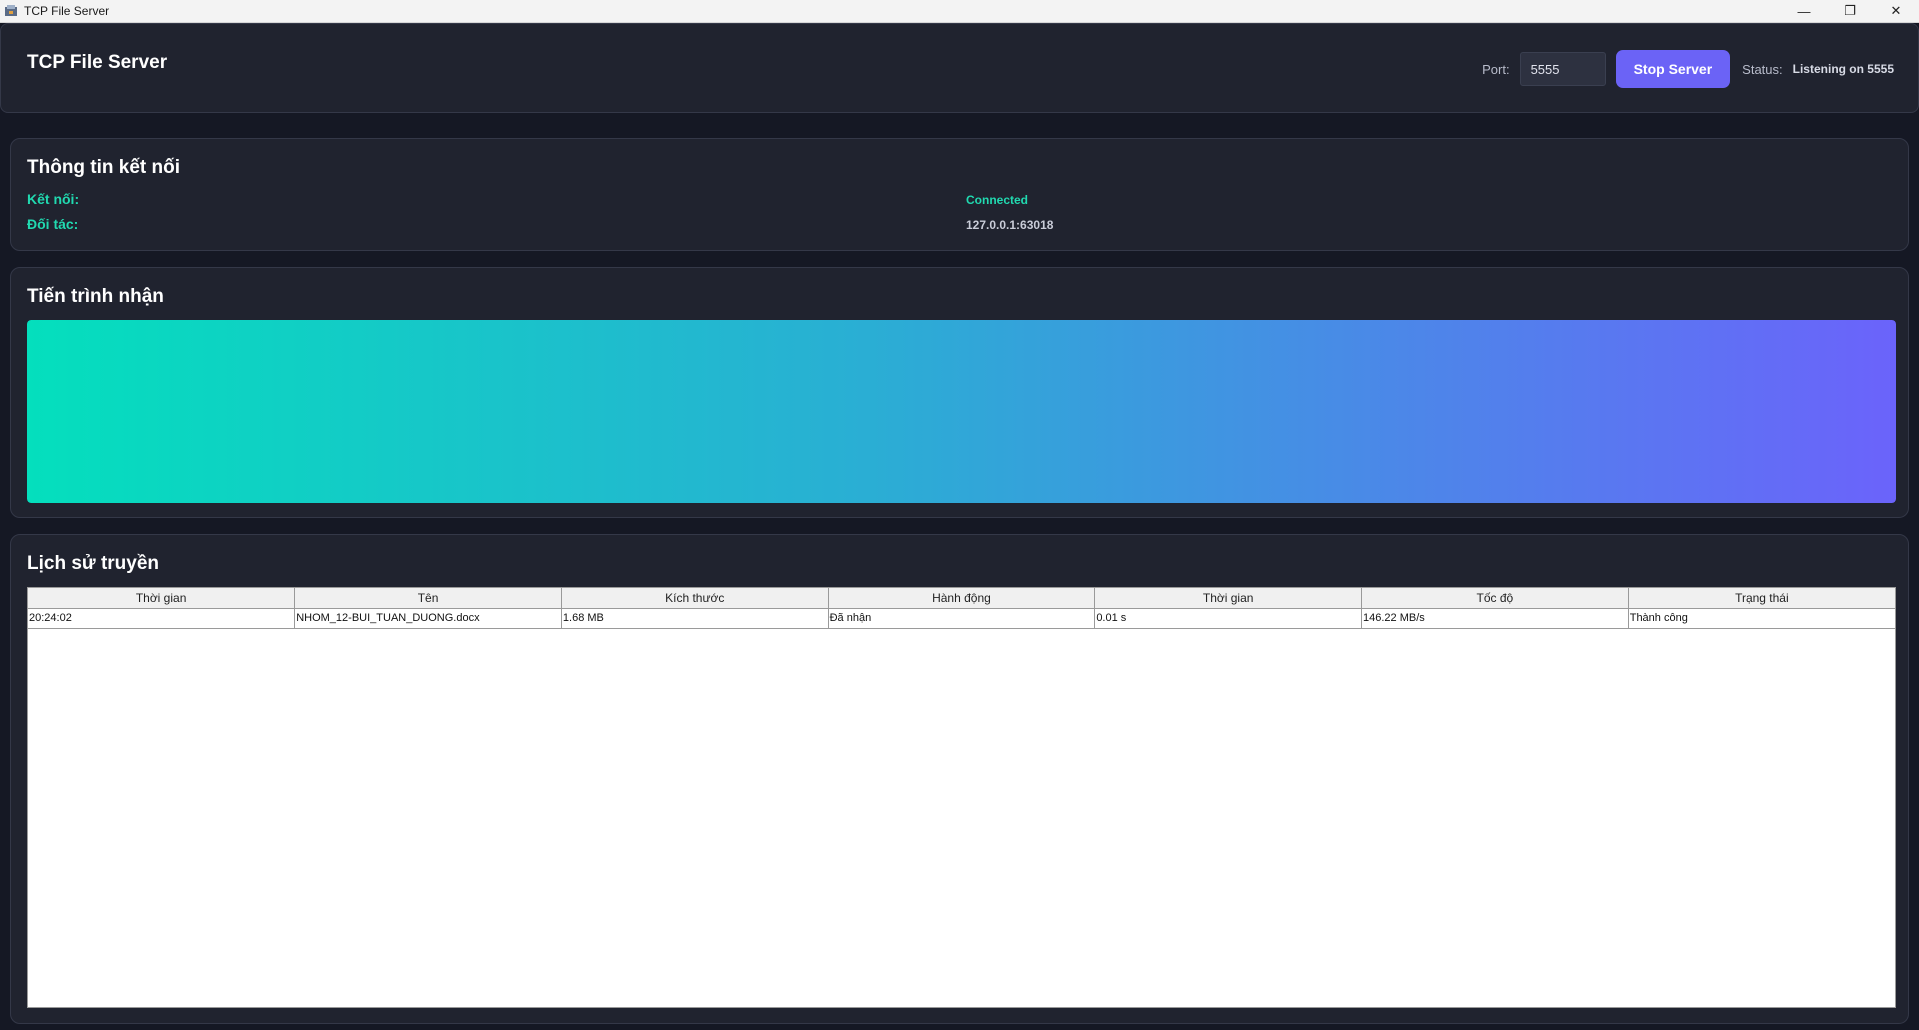 The height and width of the screenshot is (1030, 1919). Describe the element at coordinates (428, 598) in the screenshot. I see `column-header: Tên` at that location.